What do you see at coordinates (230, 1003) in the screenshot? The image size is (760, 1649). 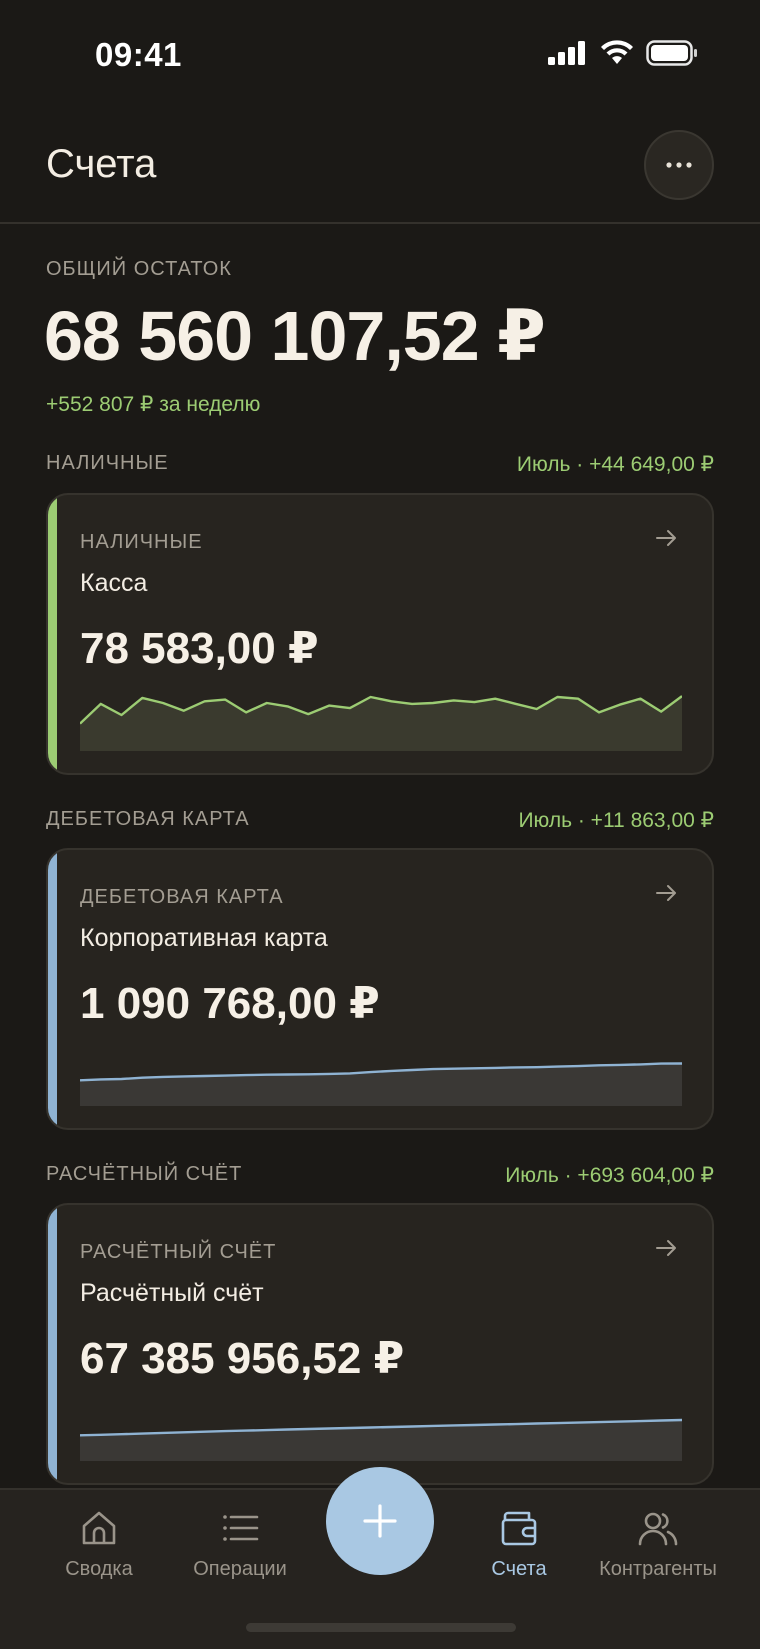 I see `card-balance: 1 090 768,00 ₽` at bounding box center [230, 1003].